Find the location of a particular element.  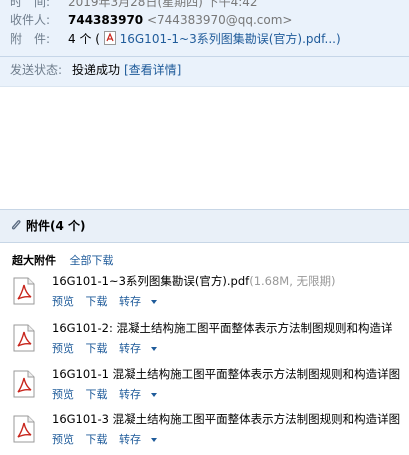

attachment-name: 16G101-1 混凝土结构施工图平面整体表示方法制图规则和构造详图 is located at coordinates (226, 374).